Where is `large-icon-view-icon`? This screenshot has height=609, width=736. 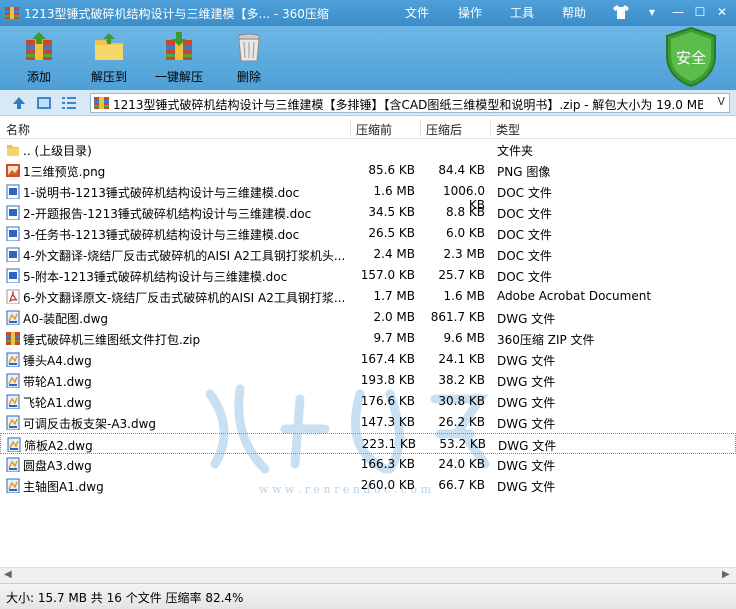
large-icon-view-icon is located at coordinates (44, 103).